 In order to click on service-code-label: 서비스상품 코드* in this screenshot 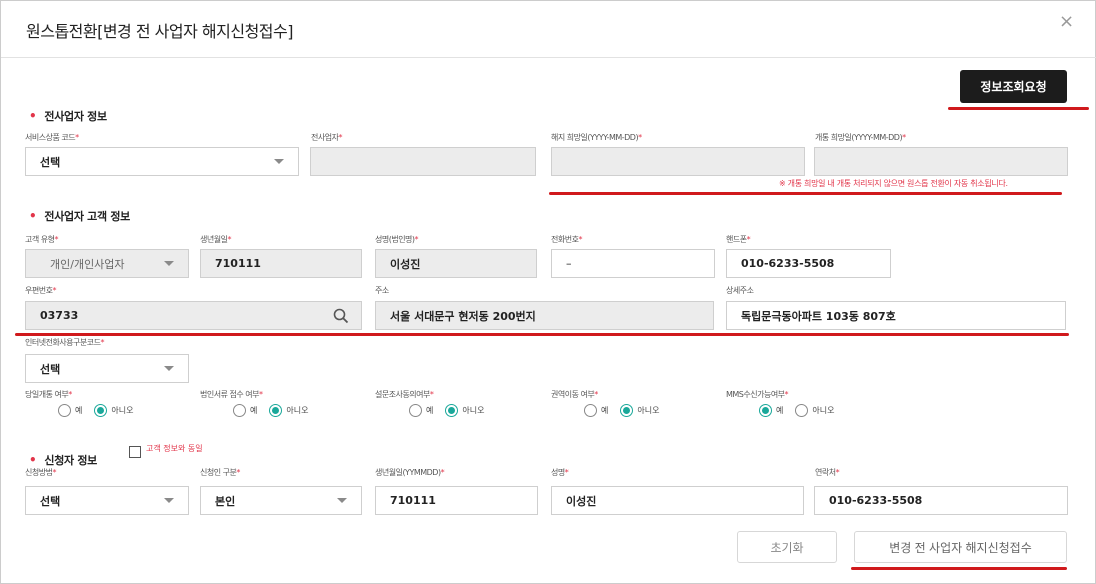, I will do `click(52, 137)`.